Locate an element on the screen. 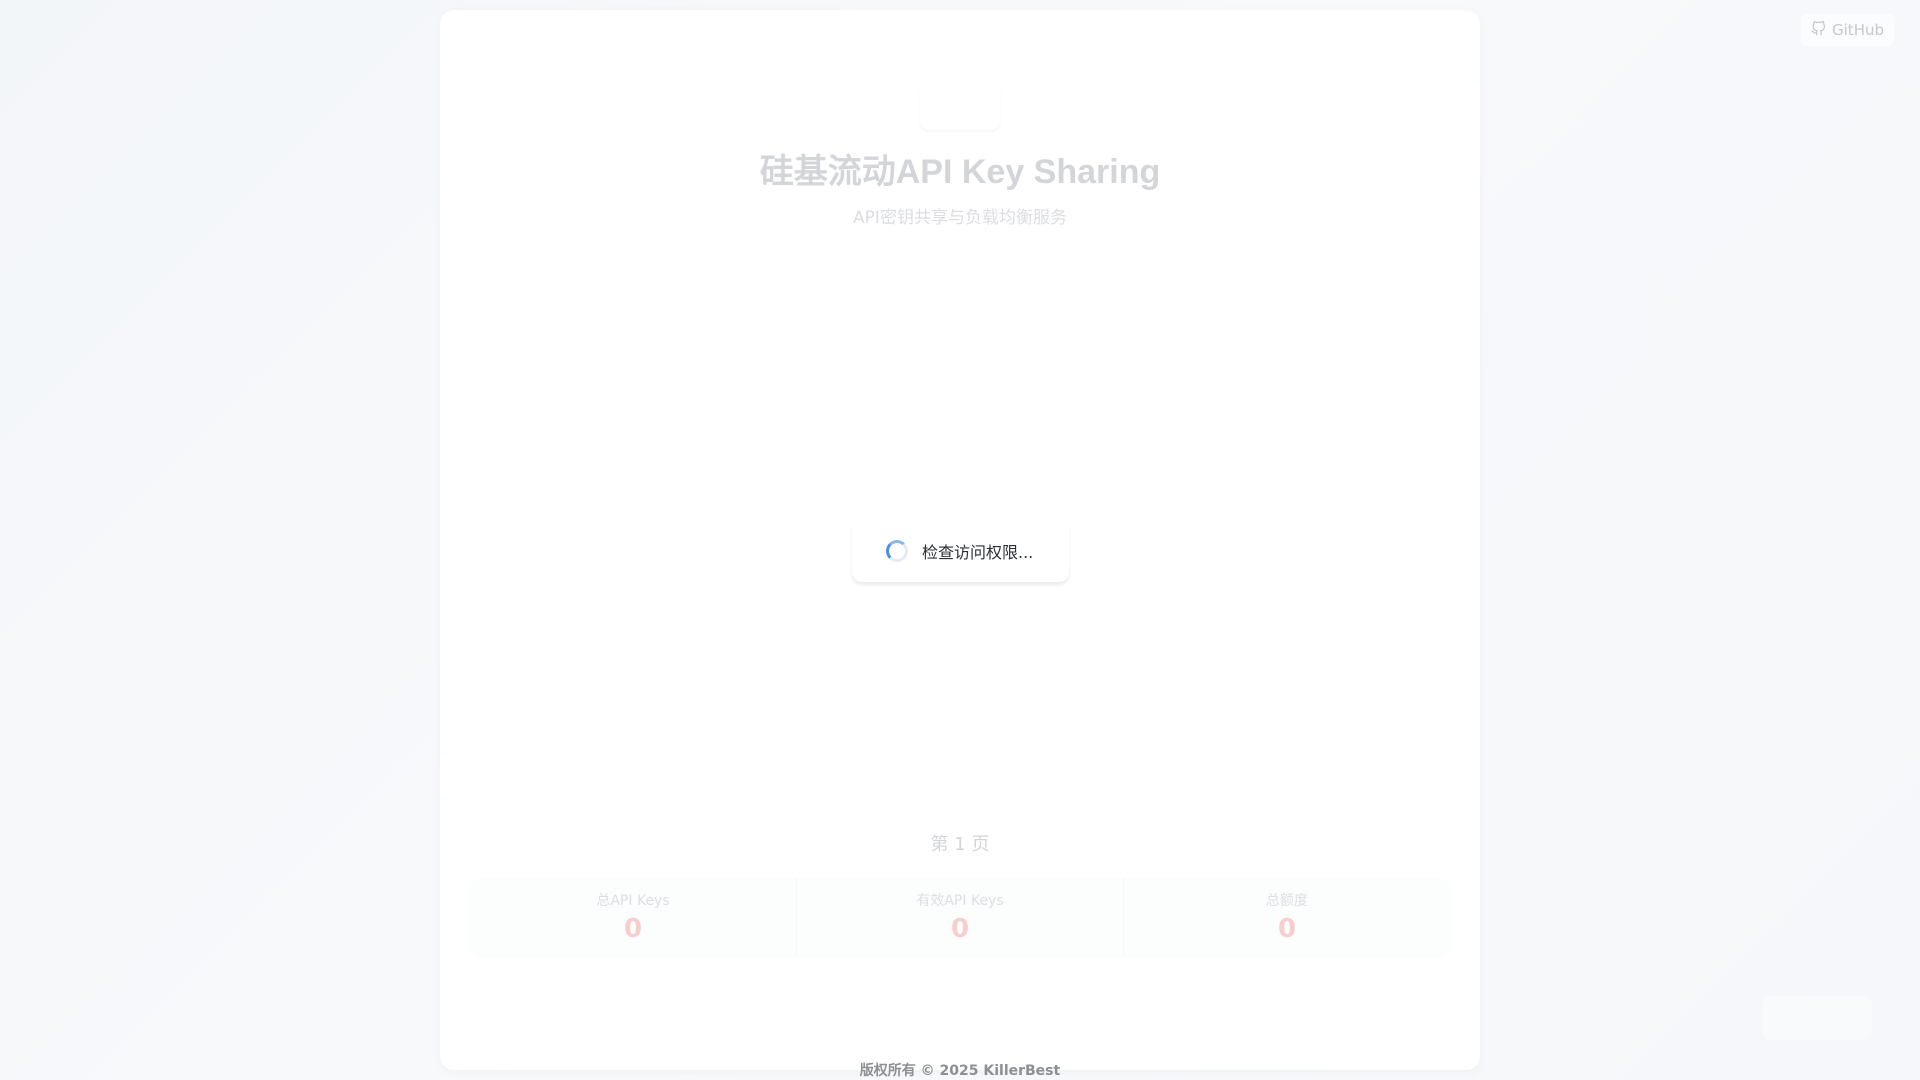 Image resolution: width=1920 pixels, height=1080 pixels. stat-total-keys: 总API Keys 0 is located at coordinates (633, 917).